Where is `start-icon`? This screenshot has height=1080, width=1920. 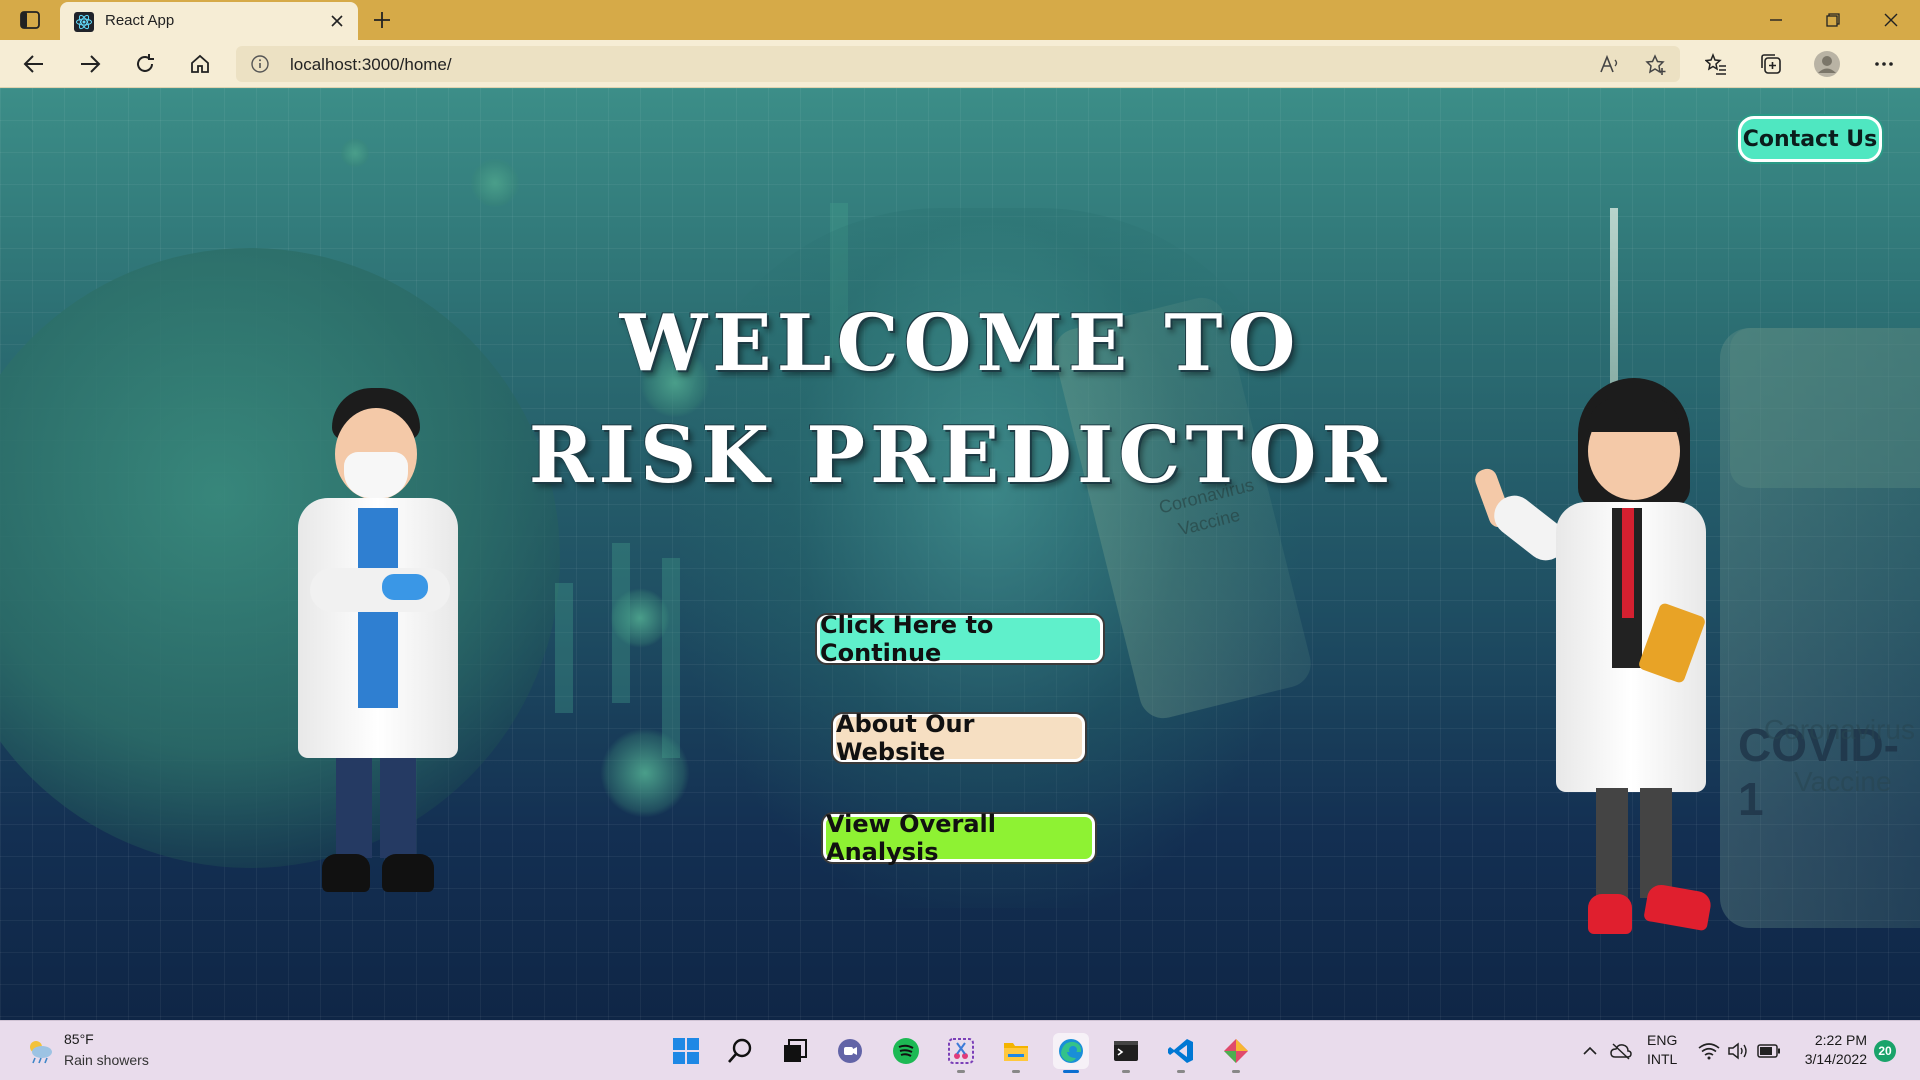
start-icon is located at coordinates (686, 1051).